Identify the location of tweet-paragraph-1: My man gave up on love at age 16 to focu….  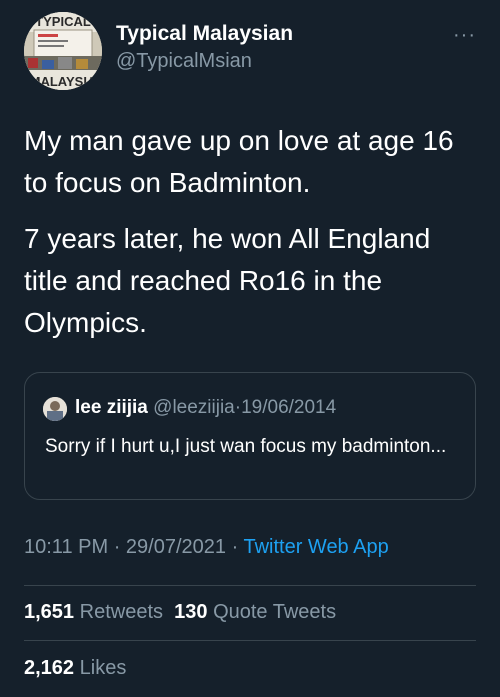
(239, 161).